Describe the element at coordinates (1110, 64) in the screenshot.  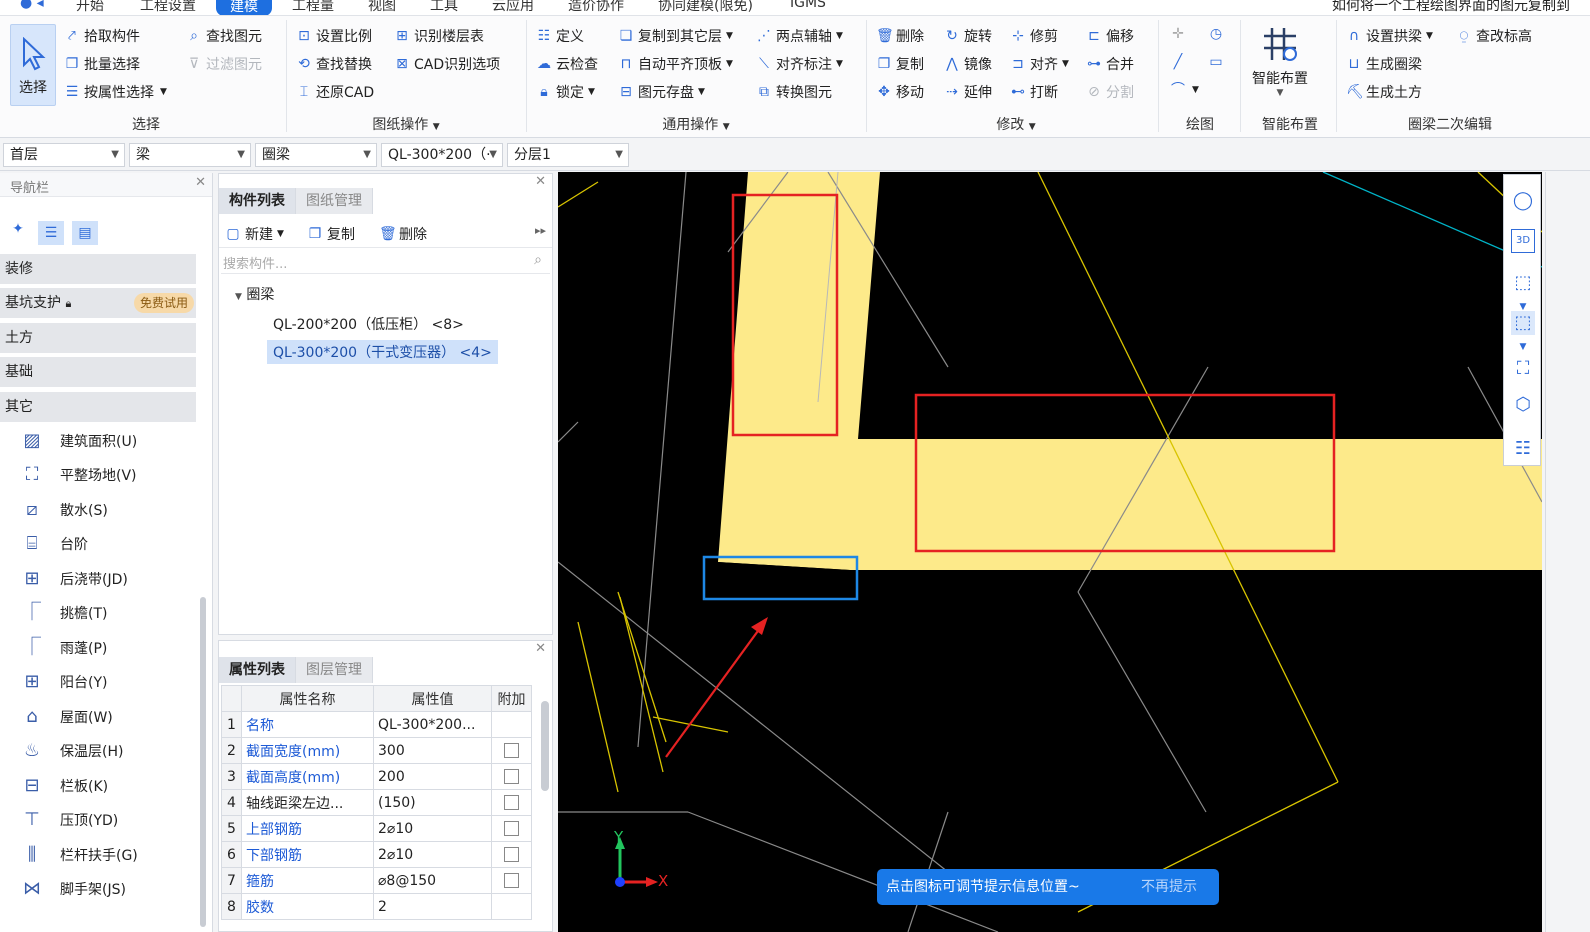
I see `merge-button: ⊶ 合并` at that location.